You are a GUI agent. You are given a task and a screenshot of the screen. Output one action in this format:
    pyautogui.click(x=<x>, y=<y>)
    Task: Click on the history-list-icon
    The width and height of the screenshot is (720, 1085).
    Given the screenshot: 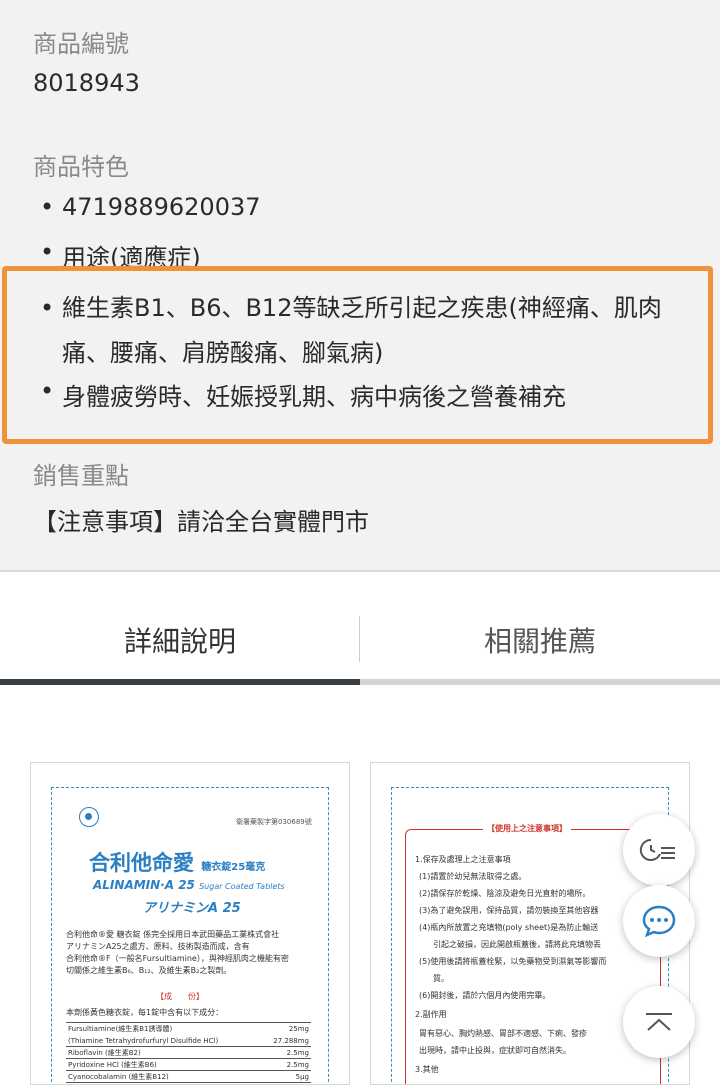 What is the action you would take?
    pyautogui.click(x=657, y=849)
    